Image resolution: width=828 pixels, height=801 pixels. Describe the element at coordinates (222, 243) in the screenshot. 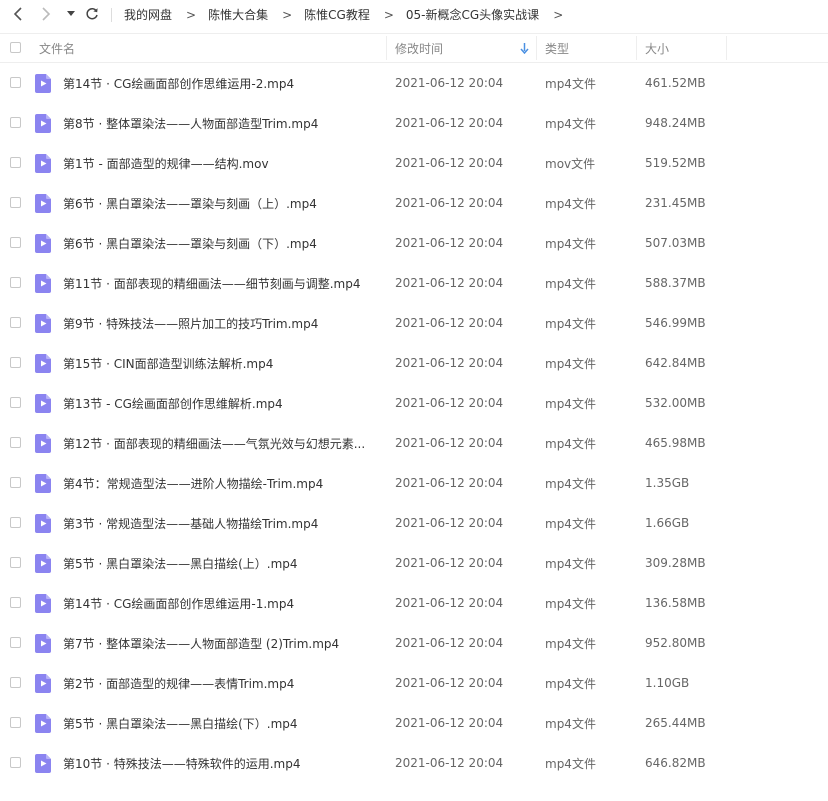

I see `file-name: 第6节 · 黑白罩染法——罩染与刻画（下）.mp4` at that location.